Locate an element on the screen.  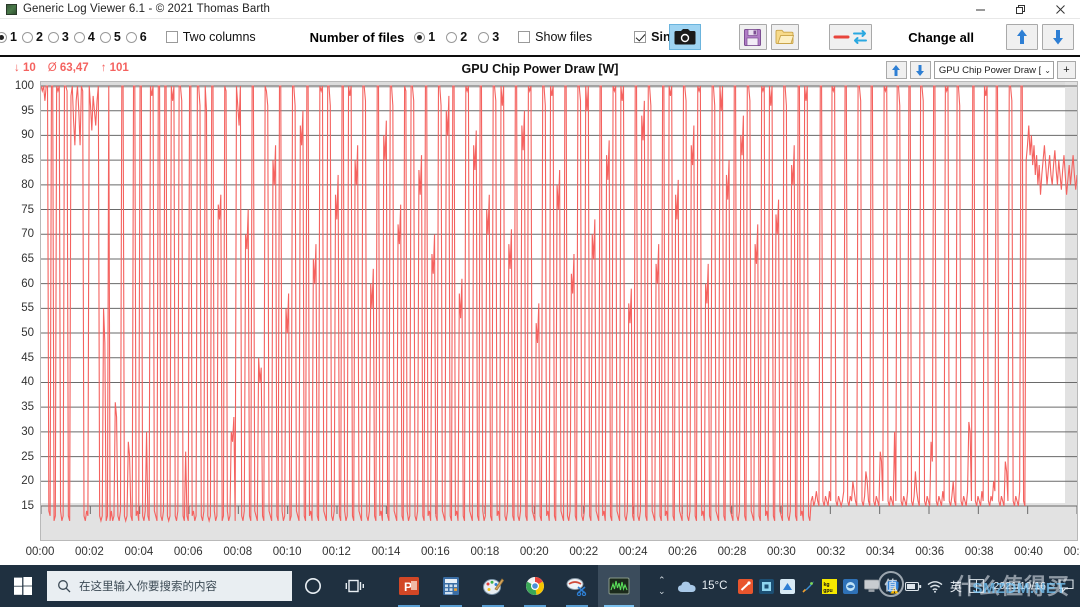
series-select-value: GPU Chip Power Draw [ is located at coordinates (990, 70).